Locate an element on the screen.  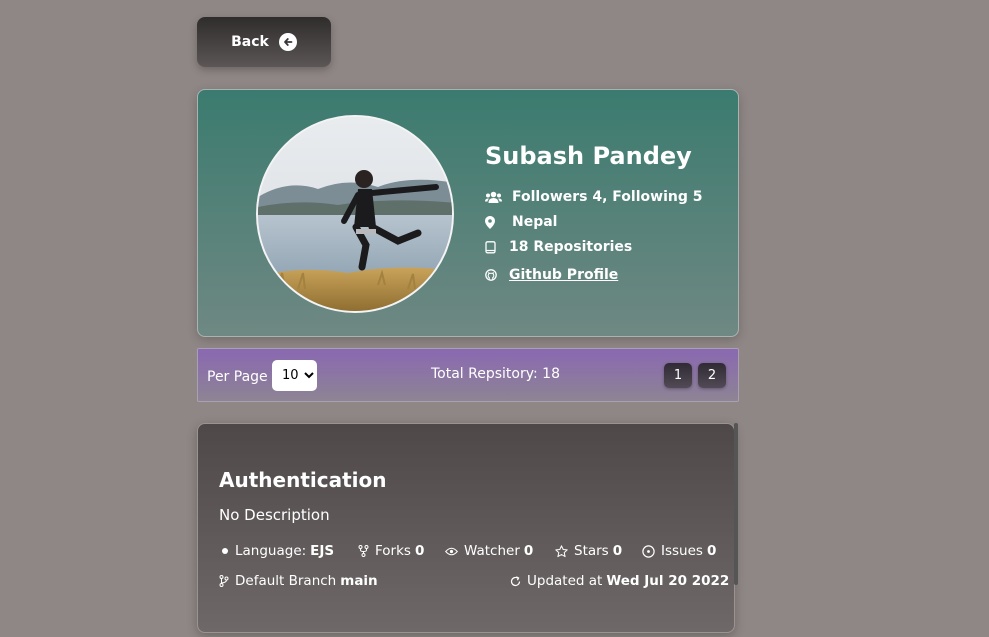
pagination-bar: Per Page 10 Total Repsitory: 18 1 2 is located at coordinates (468, 375).